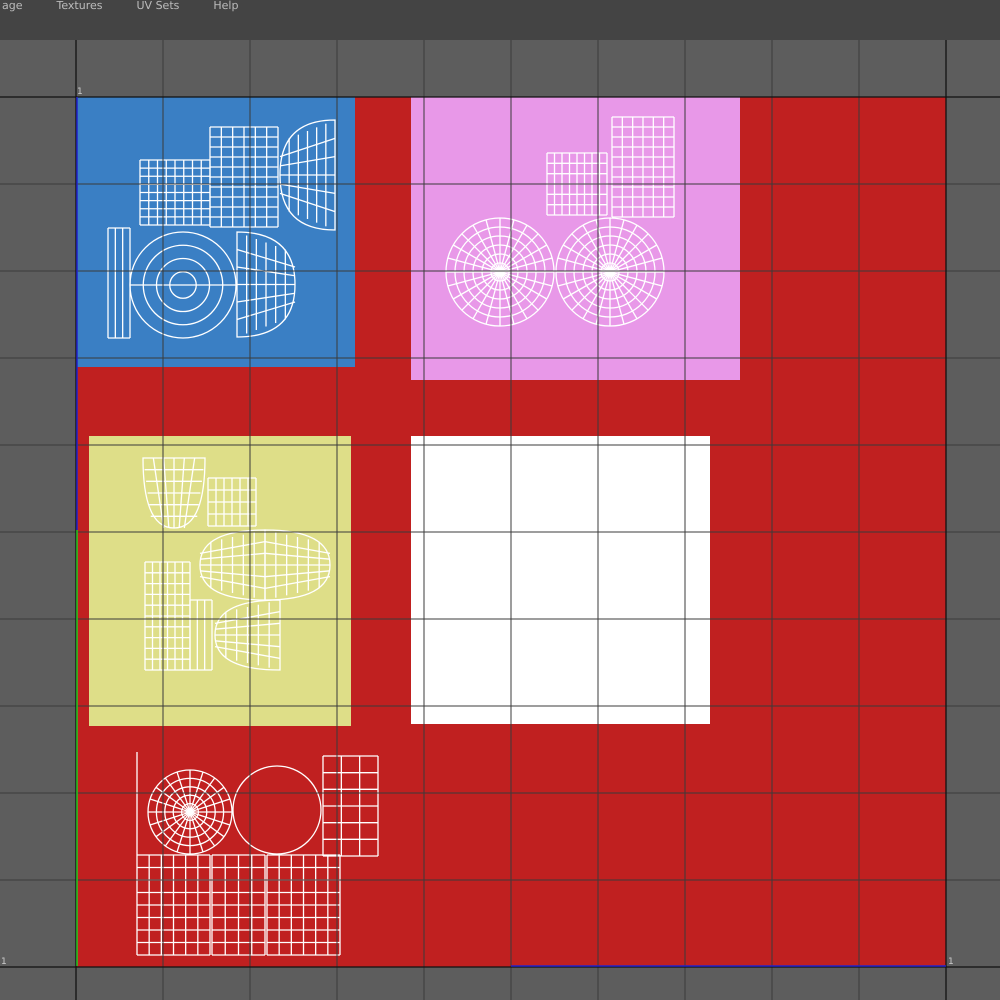  What do you see at coordinates (225, 6) in the screenshot?
I see `menu-item: Help` at bounding box center [225, 6].